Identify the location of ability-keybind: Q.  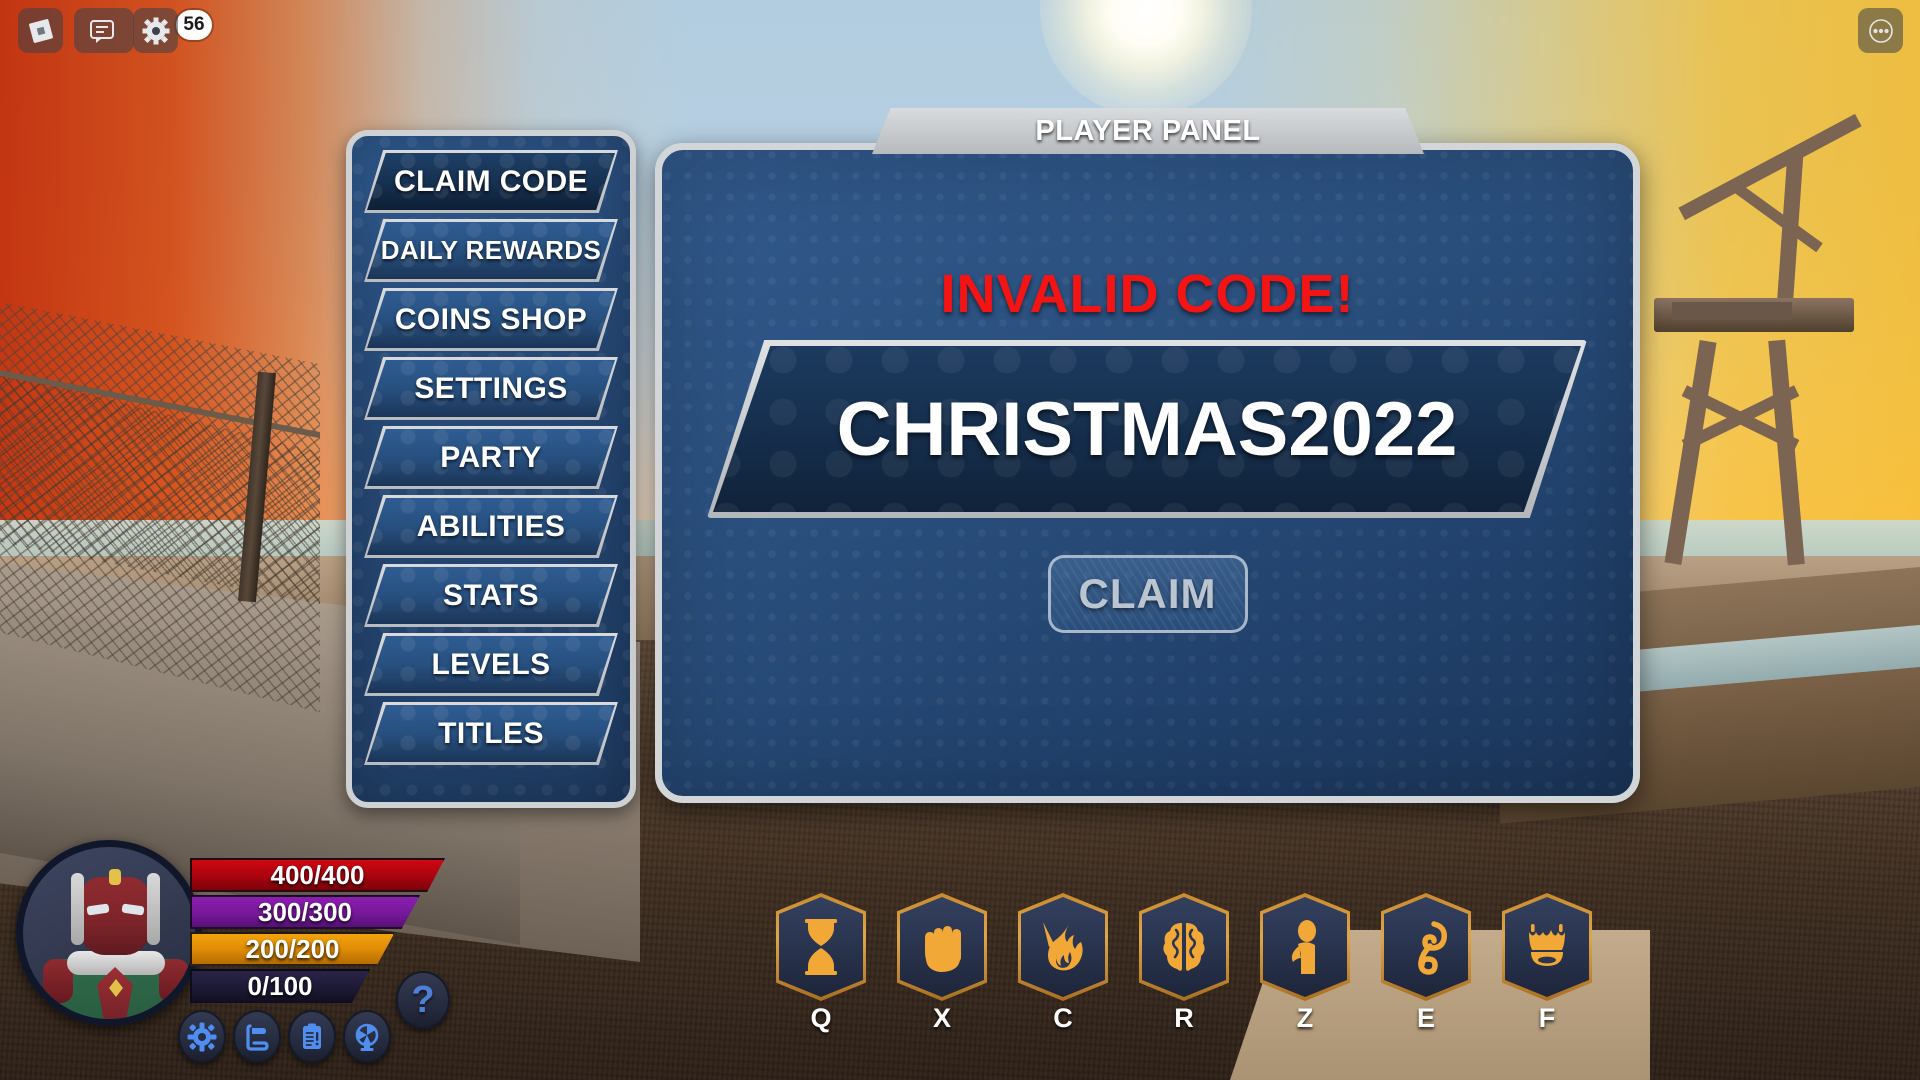
(821, 1018).